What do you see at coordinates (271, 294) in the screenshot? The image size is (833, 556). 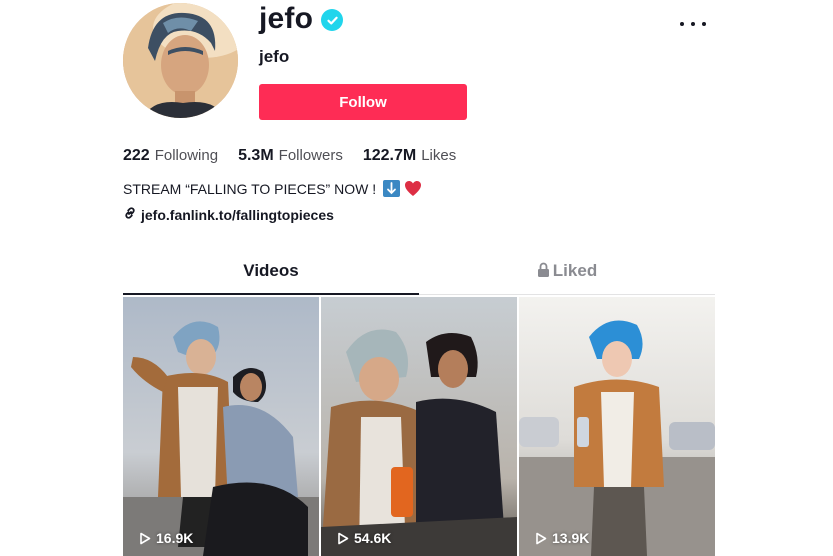 I see `active-tab-underline` at bounding box center [271, 294].